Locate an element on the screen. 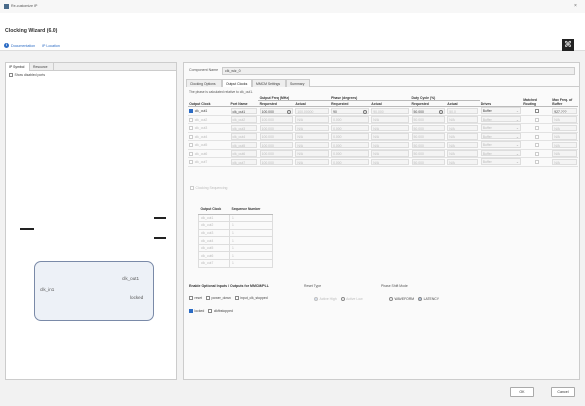 The height and width of the screenshot is (406, 585). port-name-cell: clk_out2 is located at coordinates (244, 120).